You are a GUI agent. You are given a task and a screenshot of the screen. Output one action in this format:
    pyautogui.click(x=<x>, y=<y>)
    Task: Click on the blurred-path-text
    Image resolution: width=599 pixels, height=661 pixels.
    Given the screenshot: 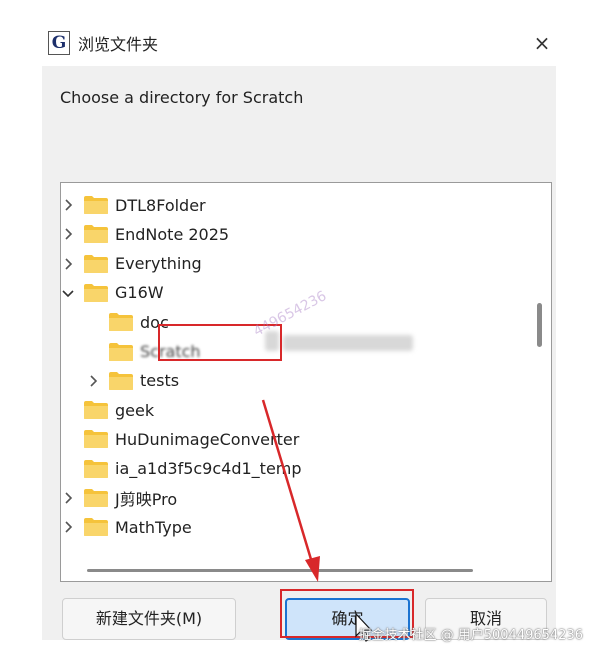 What is the action you would take?
    pyautogui.click(x=348, y=343)
    